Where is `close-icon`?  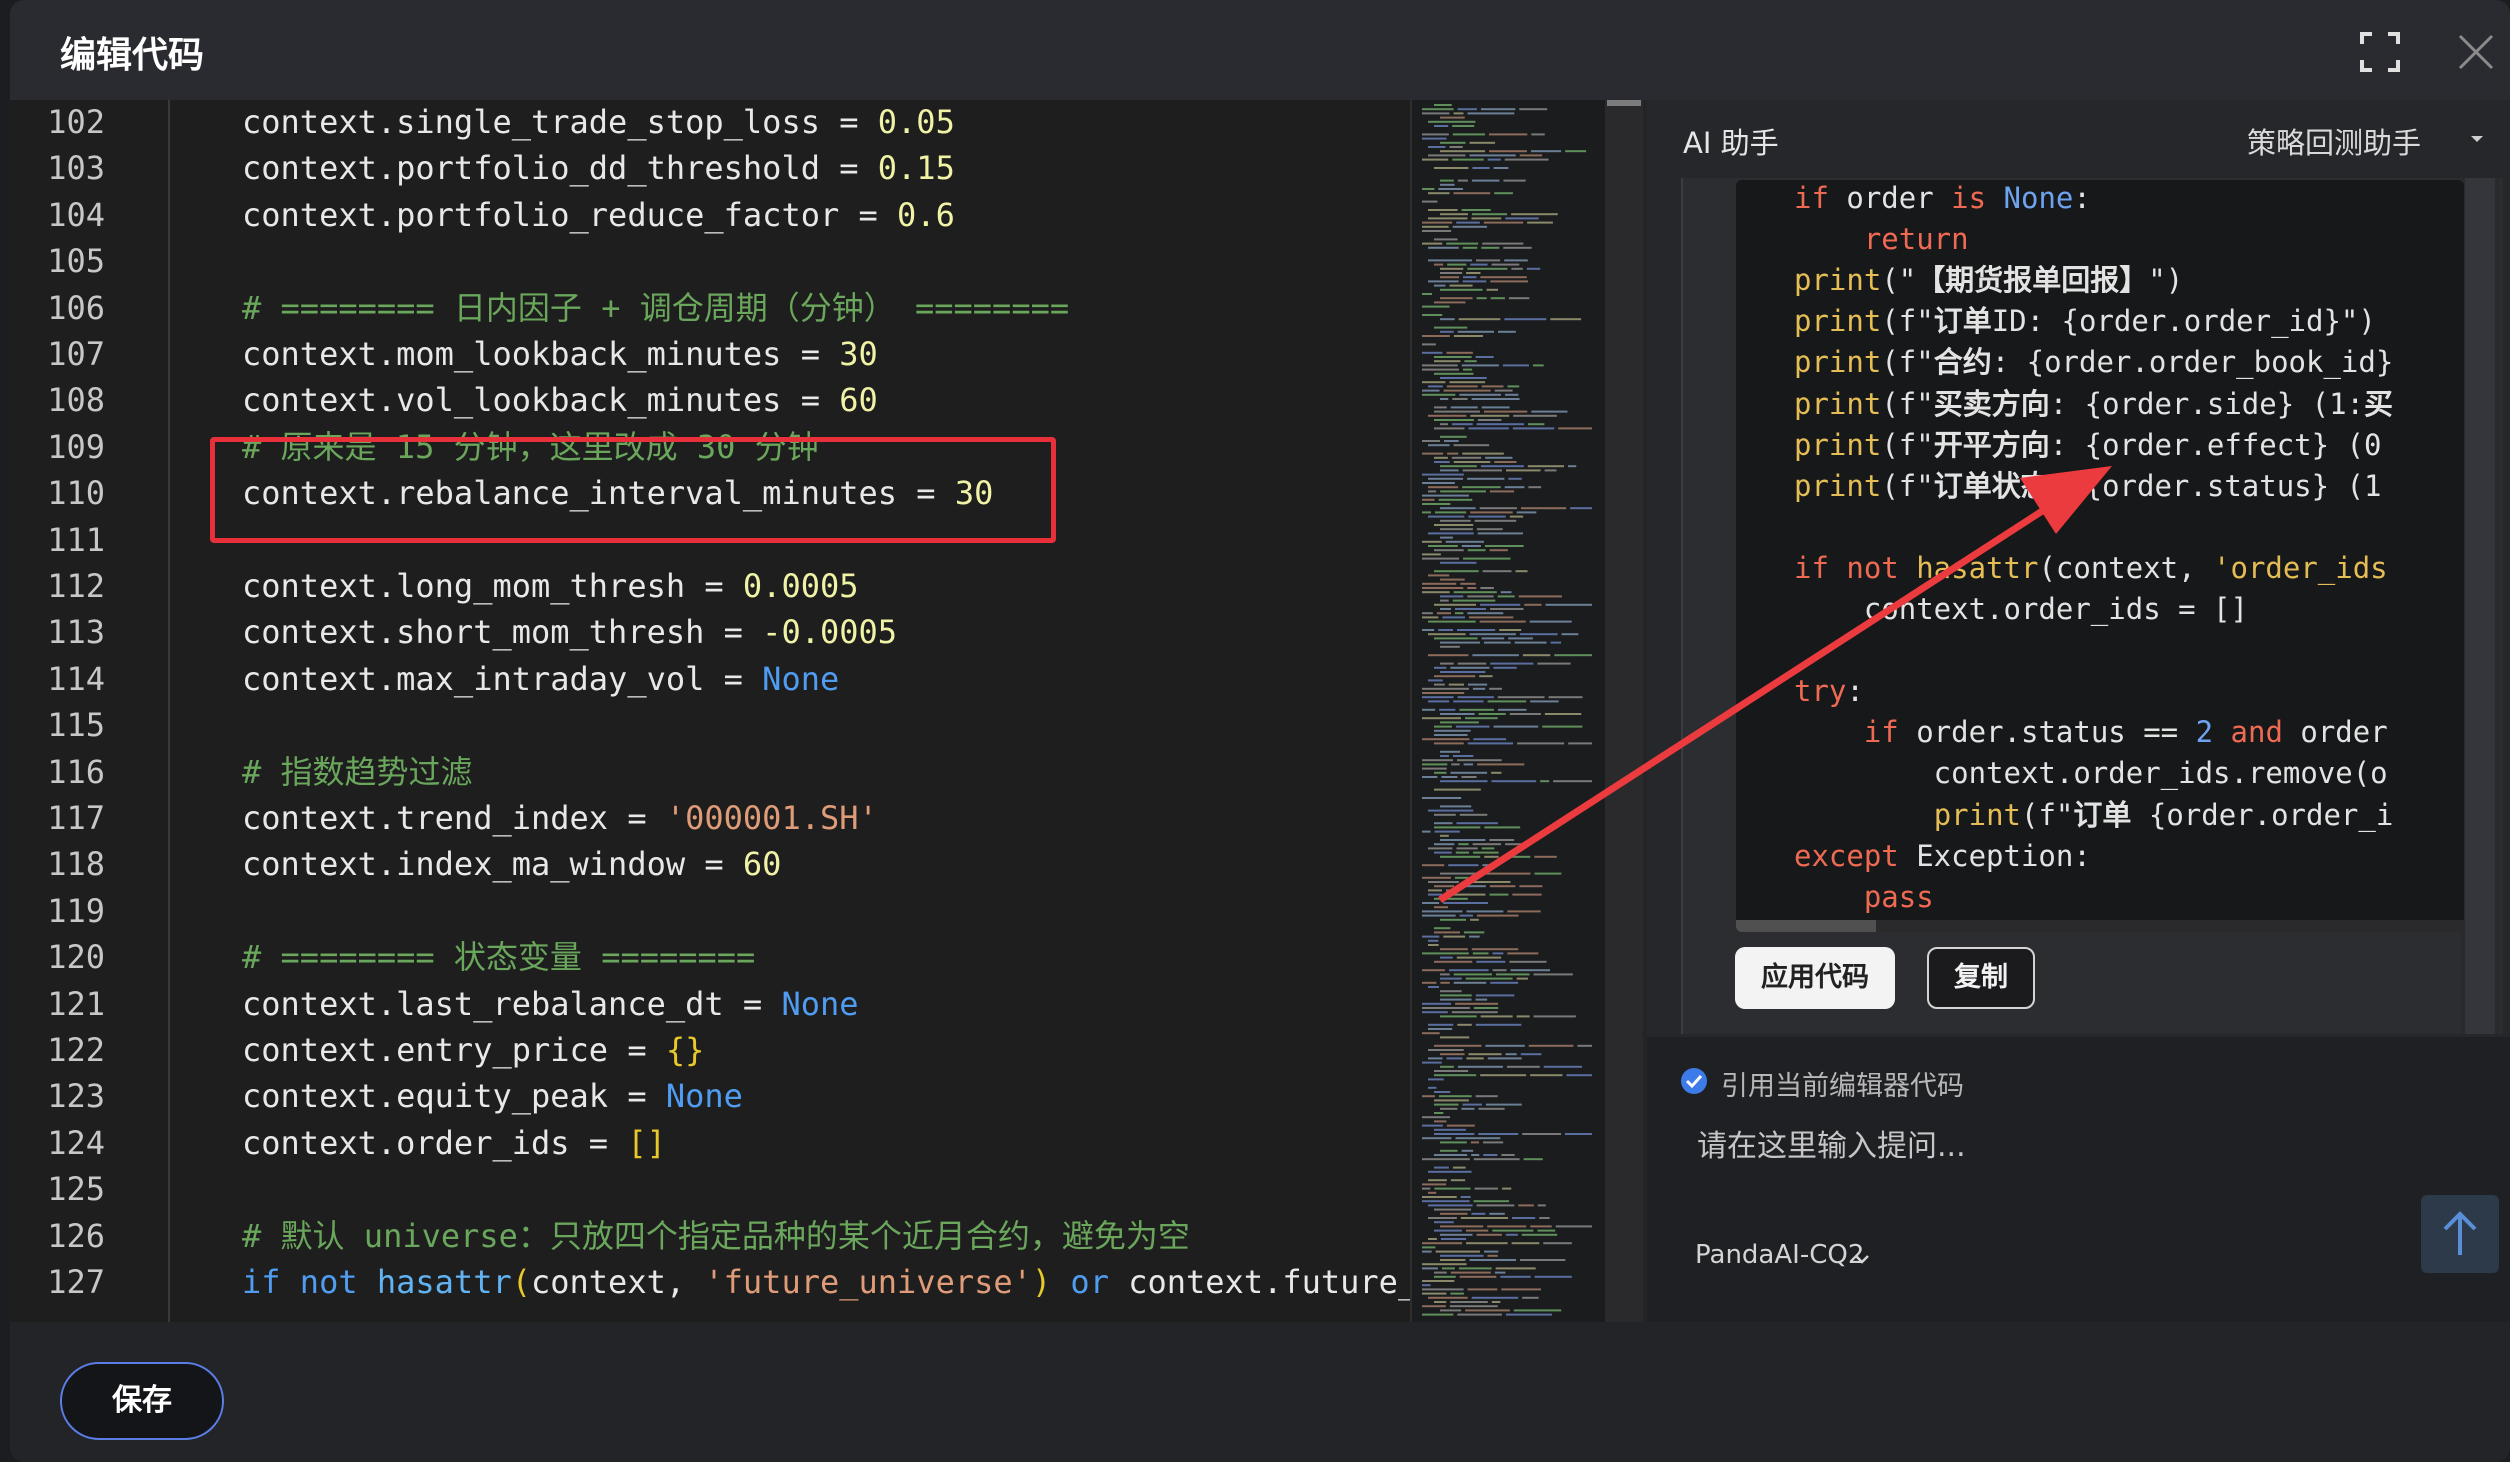
close-icon is located at coordinates (2476, 52).